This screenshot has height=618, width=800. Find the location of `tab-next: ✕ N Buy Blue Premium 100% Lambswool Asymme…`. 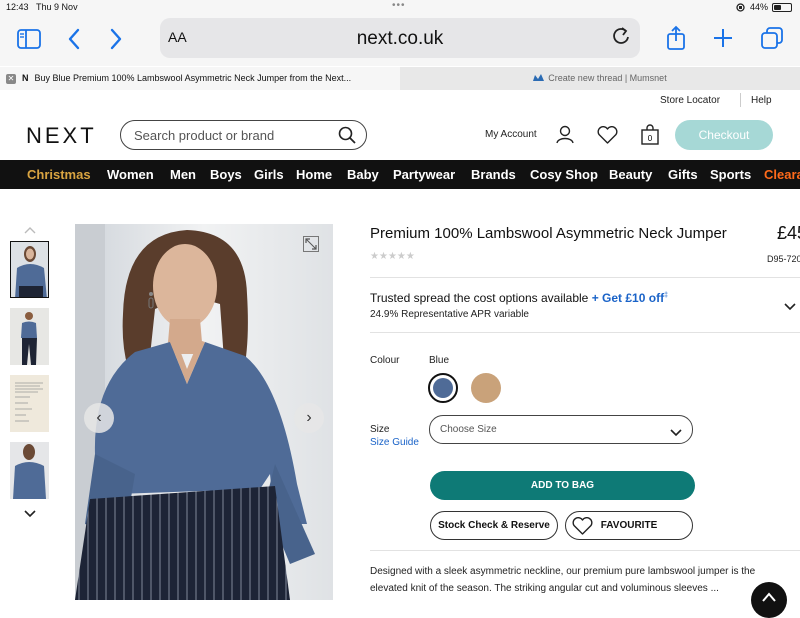

tab-next: ✕ N Buy Blue Premium 100% Lambswool Asymme… is located at coordinates (200, 78).